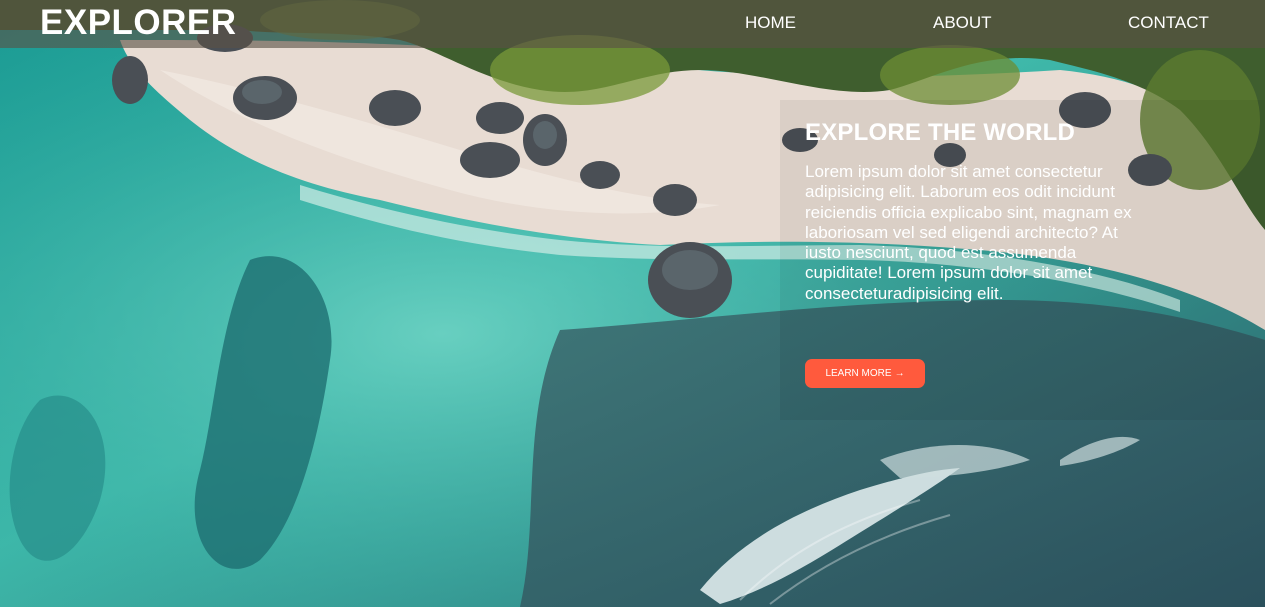 The height and width of the screenshot is (607, 1265). Describe the element at coordinates (858, 373) in the screenshot. I see `learn-more-label: LEARN MORE` at that location.